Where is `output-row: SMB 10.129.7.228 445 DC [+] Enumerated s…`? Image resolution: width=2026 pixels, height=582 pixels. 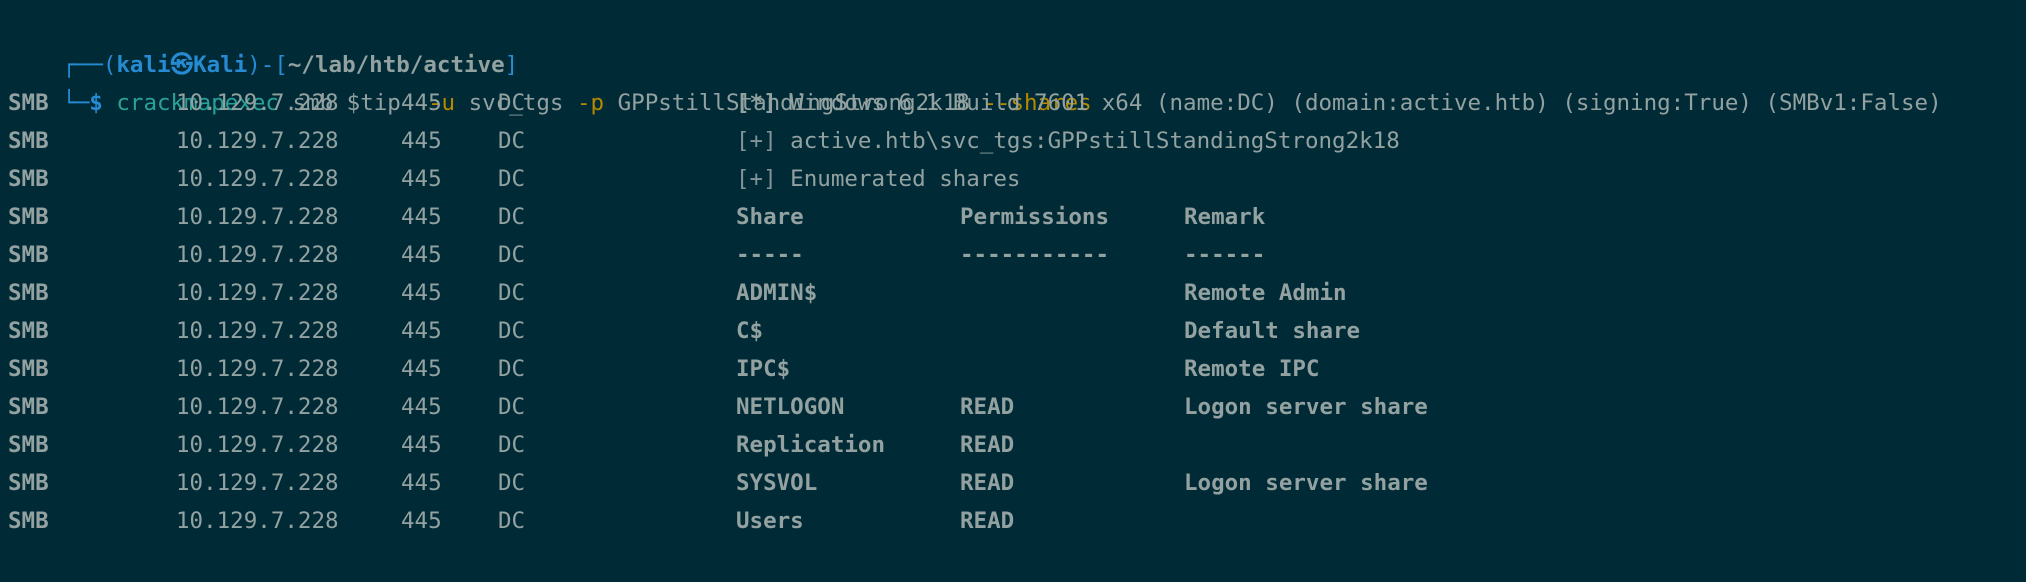
output-row: SMB 10.129.7.228 445 DC [+] Enumerated s… is located at coordinates (1013, 179).